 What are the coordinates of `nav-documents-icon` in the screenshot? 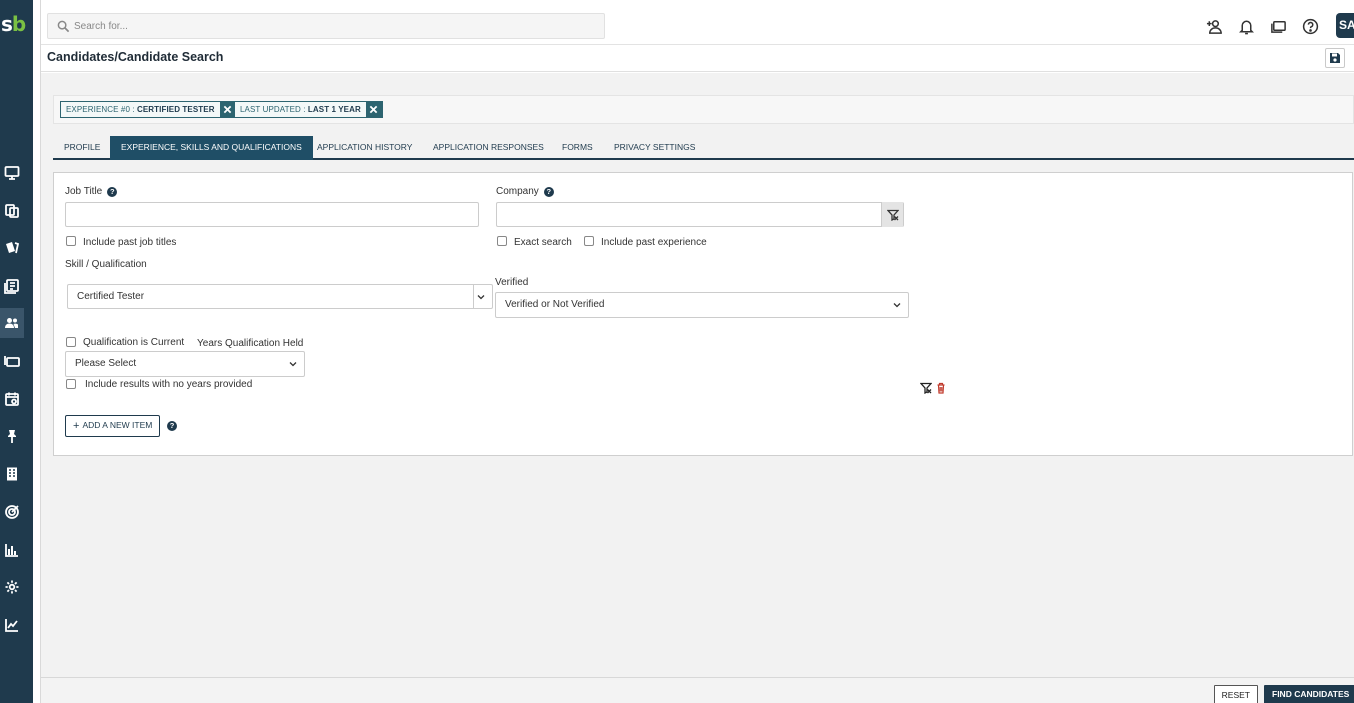 It's located at (12, 211).